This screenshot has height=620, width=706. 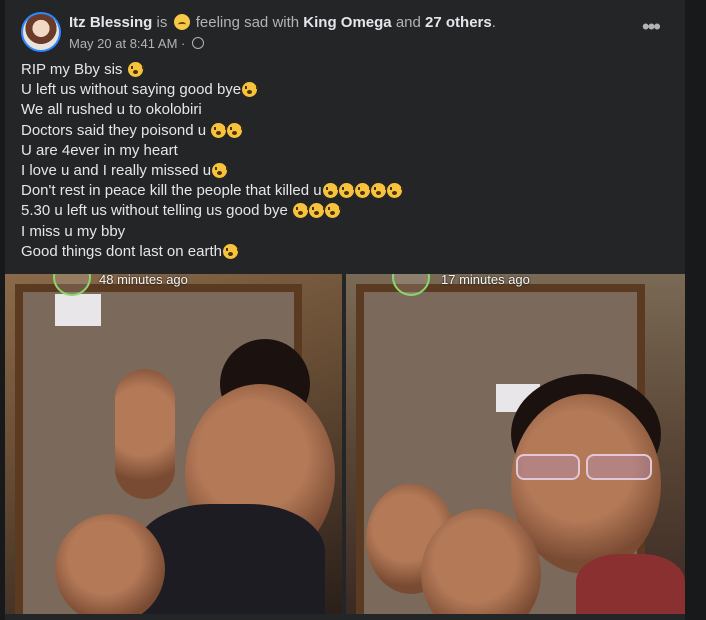 What do you see at coordinates (99, 150) in the screenshot?
I see `post-line-text: U are 4ever in my heart` at bounding box center [99, 150].